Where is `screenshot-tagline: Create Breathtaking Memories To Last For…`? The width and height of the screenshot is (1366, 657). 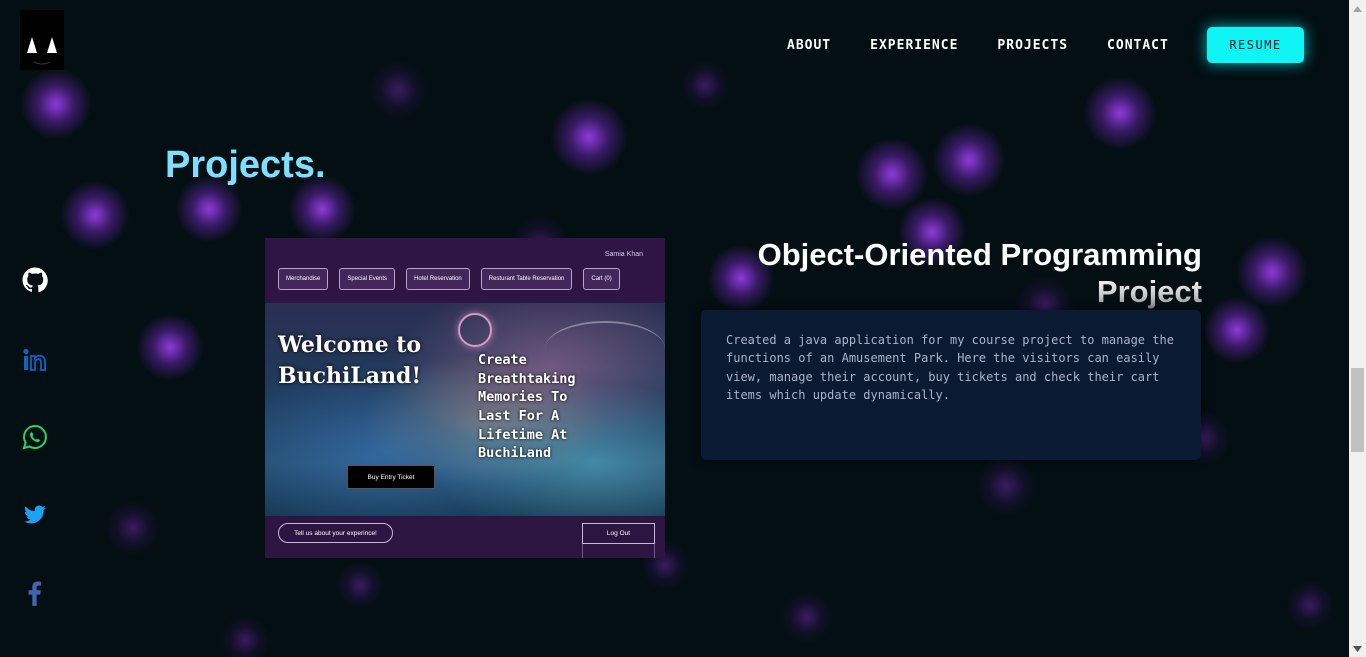
screenshot-tagline: Create Breathtaking Memories To Last For… is located at coordinates (527, 407).